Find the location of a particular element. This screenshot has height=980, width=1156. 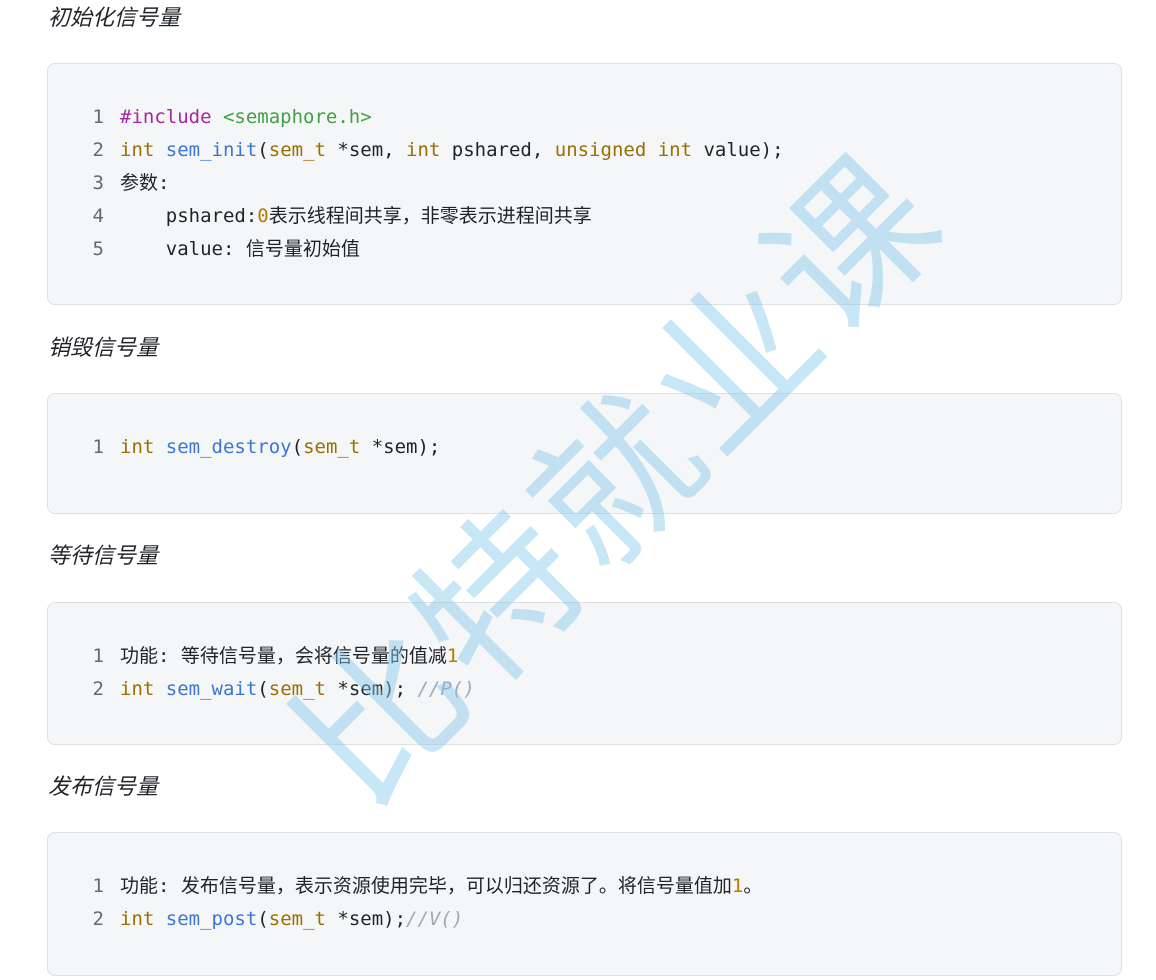

code-token: sem_destroy is located at coordinates (228, 447).